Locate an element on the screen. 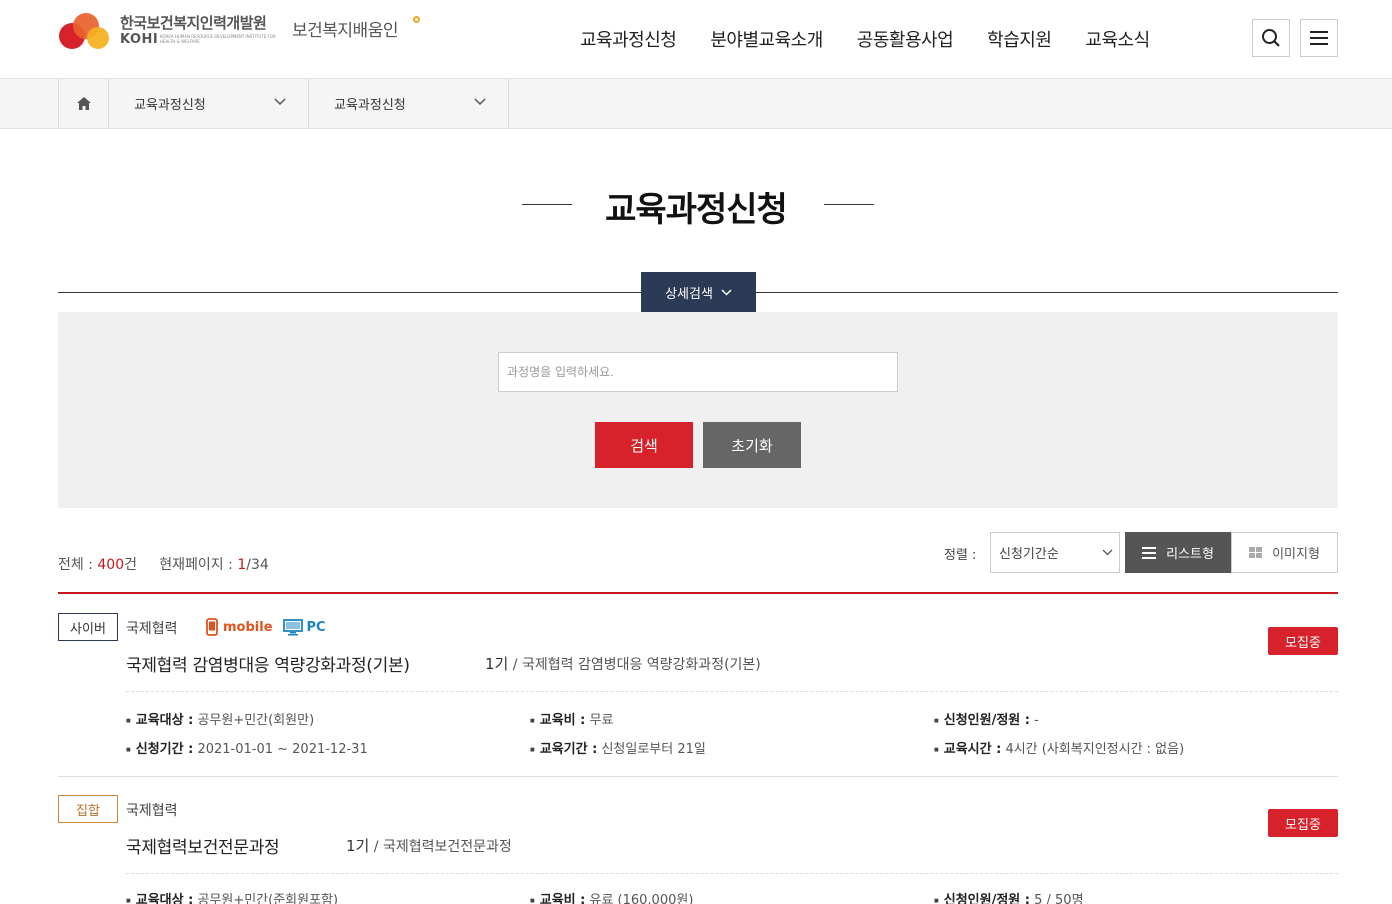  course-edu-hours: 교육시간 : 4시간 (사회복지인정시간 : 없음) is located at coordinates (1059, 747).